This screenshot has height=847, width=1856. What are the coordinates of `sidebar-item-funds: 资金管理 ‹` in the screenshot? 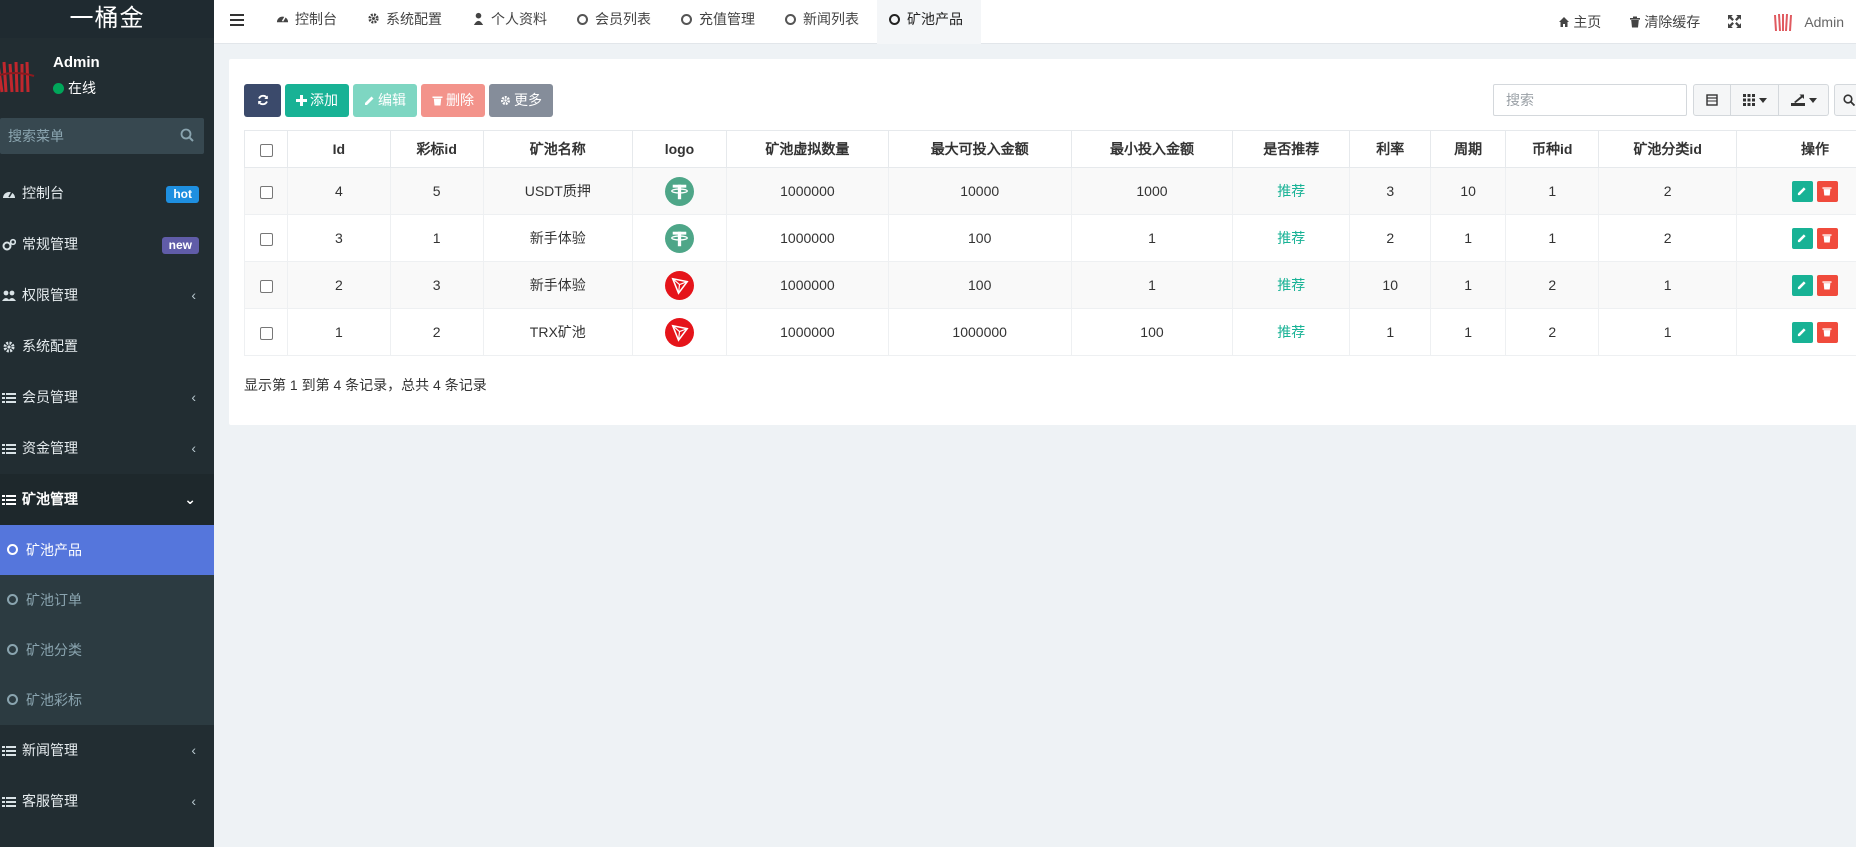 It's located at (107, 448).